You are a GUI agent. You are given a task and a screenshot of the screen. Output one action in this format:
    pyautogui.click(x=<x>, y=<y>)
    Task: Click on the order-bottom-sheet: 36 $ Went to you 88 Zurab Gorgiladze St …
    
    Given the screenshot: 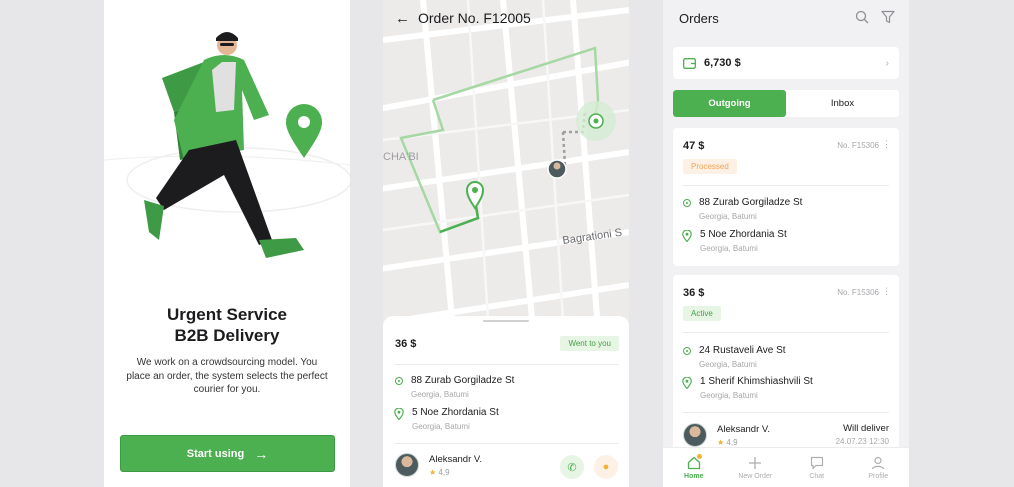 What is the action you would take?
    pyautogui.click(x=506, y=401)
    